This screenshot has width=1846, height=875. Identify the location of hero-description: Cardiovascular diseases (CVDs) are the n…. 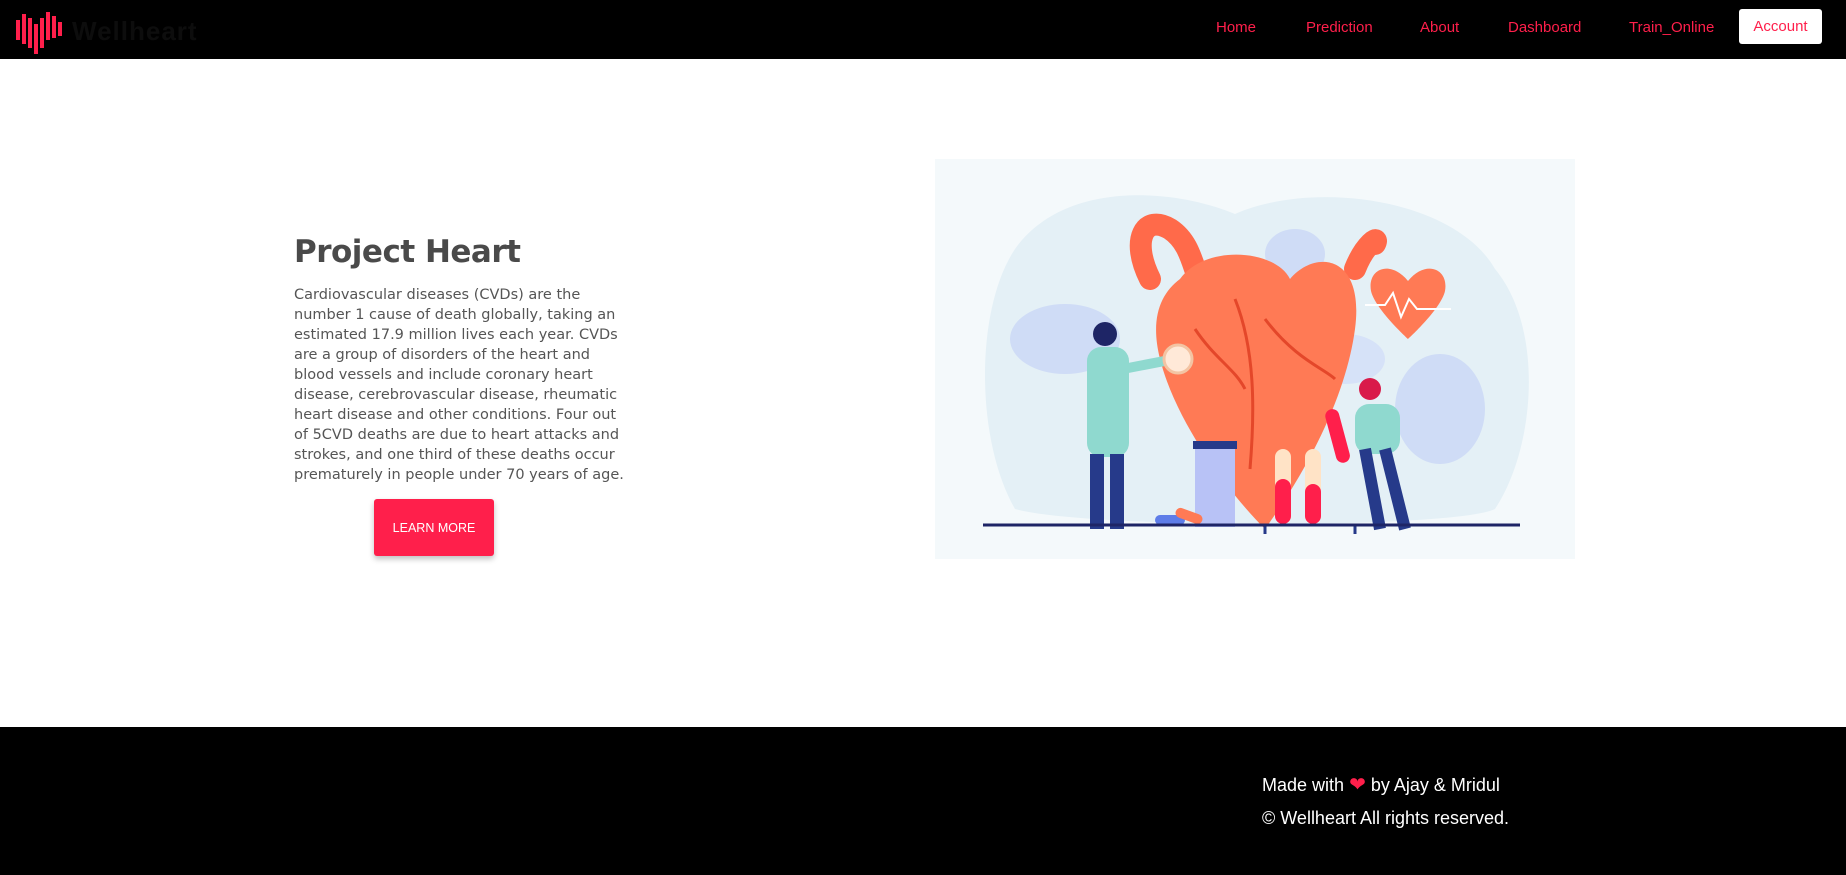
(459, 385).